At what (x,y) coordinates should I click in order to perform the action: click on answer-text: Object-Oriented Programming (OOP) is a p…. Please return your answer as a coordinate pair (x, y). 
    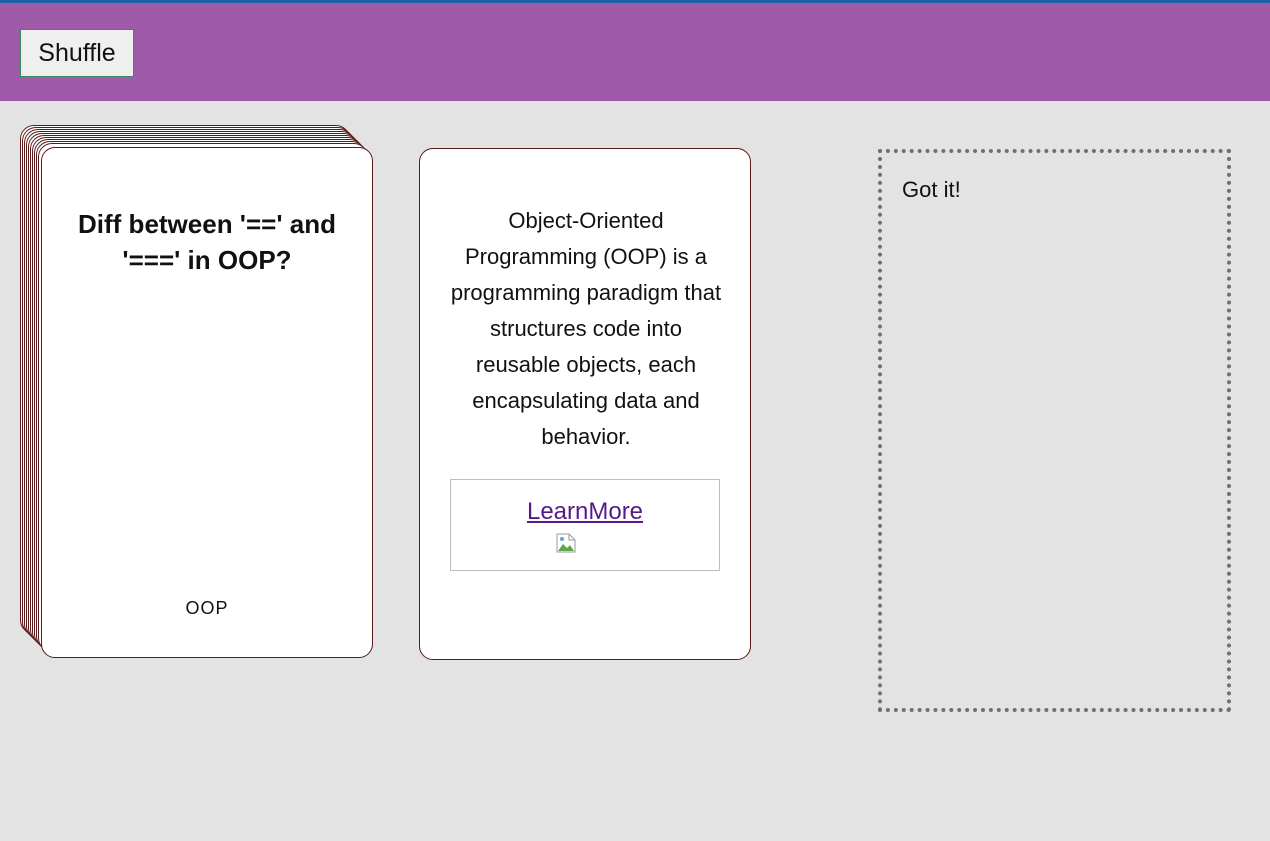
    Looking at the image, I should click on (586, 328).